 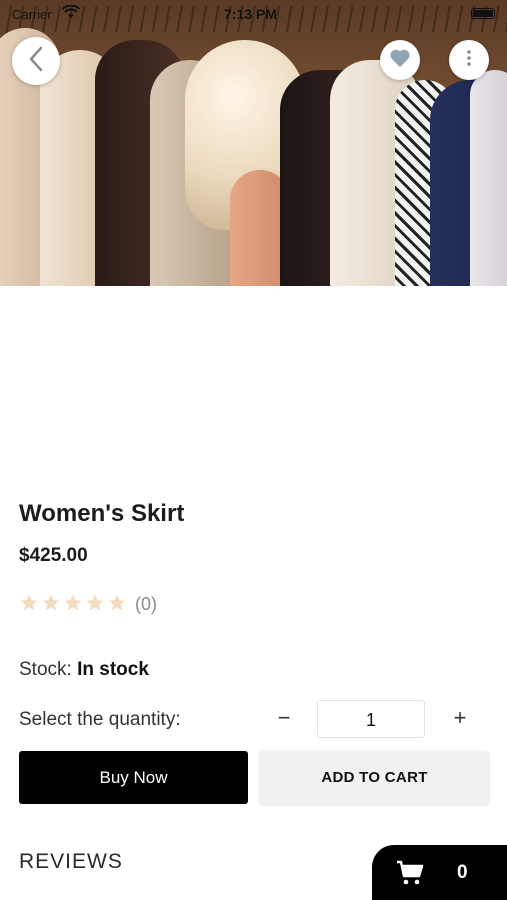 What do you see at coordinates (483, 13) in the screenshot?
I see `battery-icon` at bounding box center [483, 13].